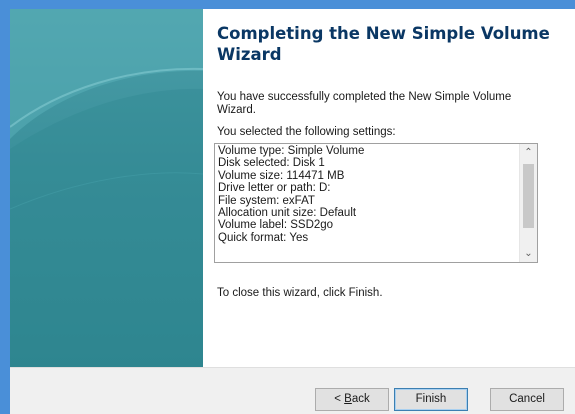 This screenshot has width=575, height=414. Describe the element at coordinates (306, 132) in the screenshot. I see `settings-label: You selected the following settings:` at that location.